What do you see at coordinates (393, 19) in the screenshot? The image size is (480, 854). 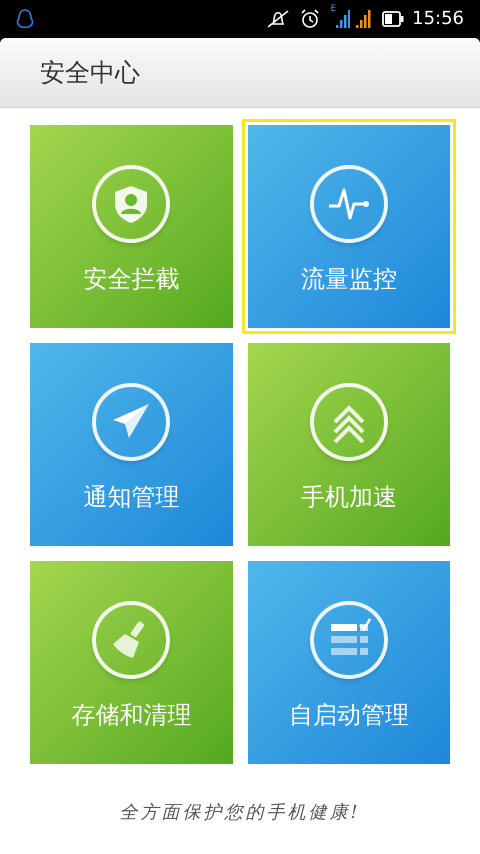 I see `battery-icon` at bounding box center [393, 19].